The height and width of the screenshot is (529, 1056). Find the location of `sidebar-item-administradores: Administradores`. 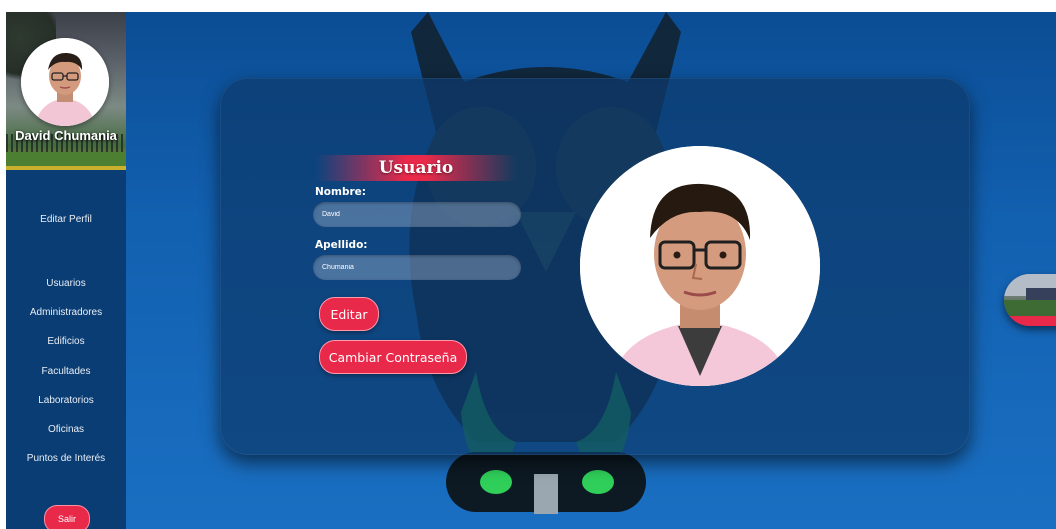

sidebar-item-administradores: Administradores is located at coordinates (66, 312).